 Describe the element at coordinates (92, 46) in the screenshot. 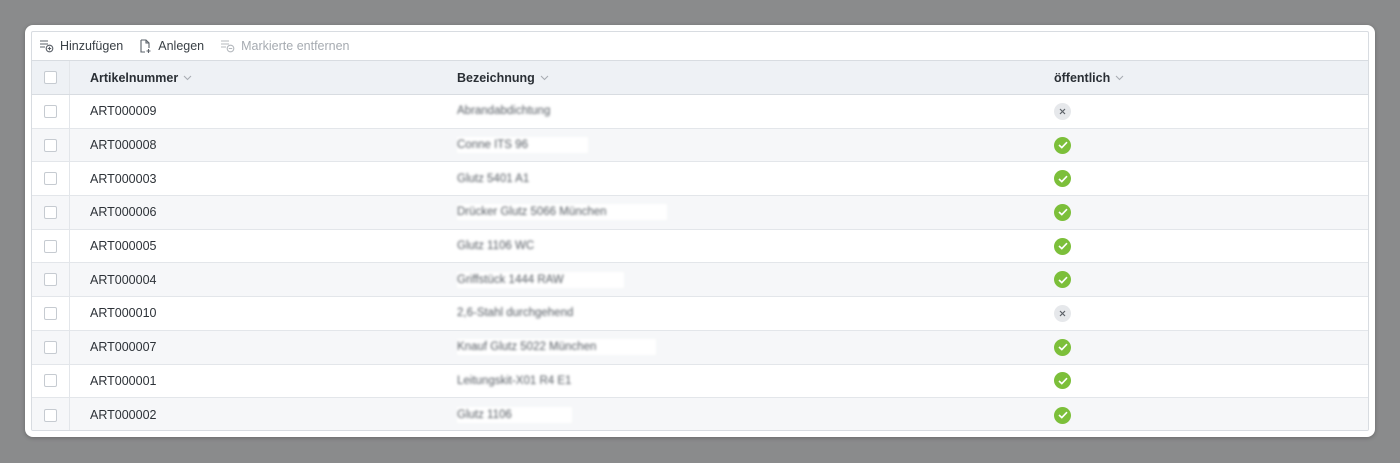

I see `add-button-label: Hinzufügen` at that location.